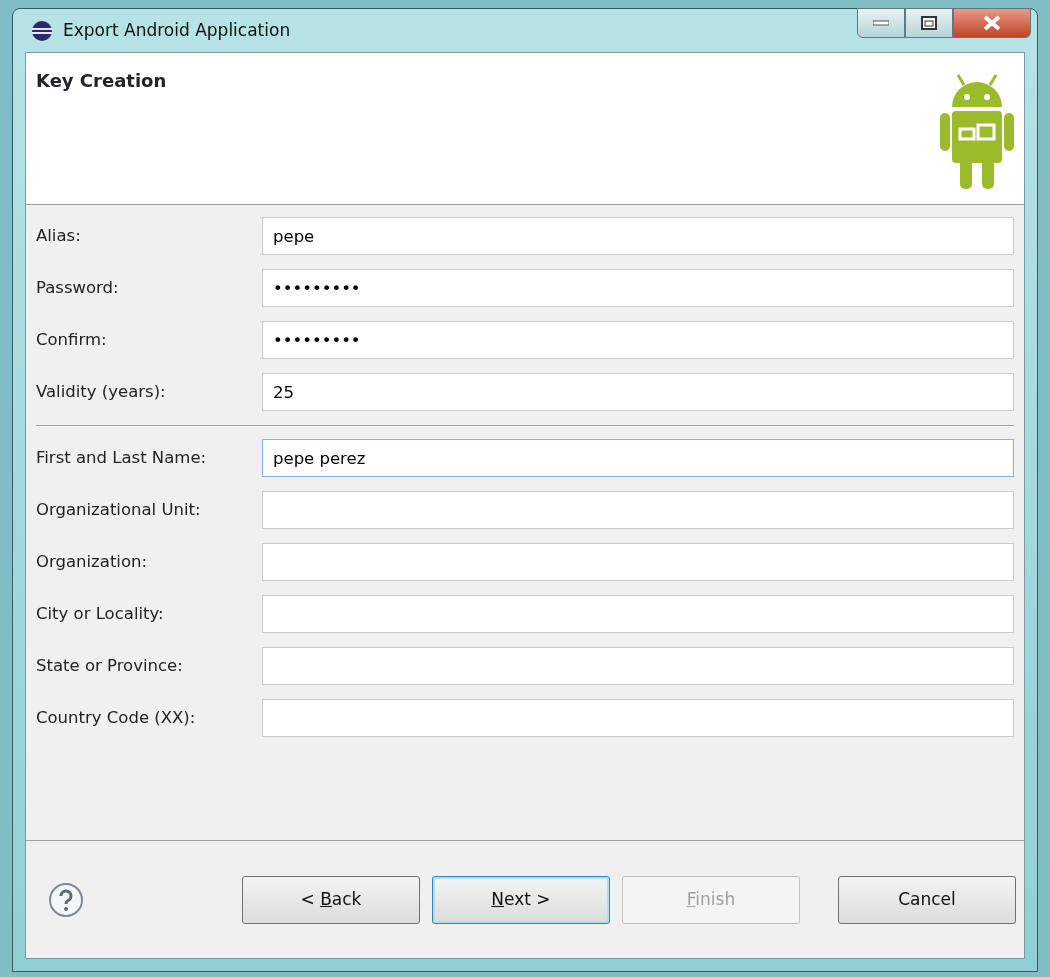 This screenshot has height=977, width=1050. Describe the element at coordinates (101, 391) in the screenshot. I see `field-label: Validity (years):` at that location.